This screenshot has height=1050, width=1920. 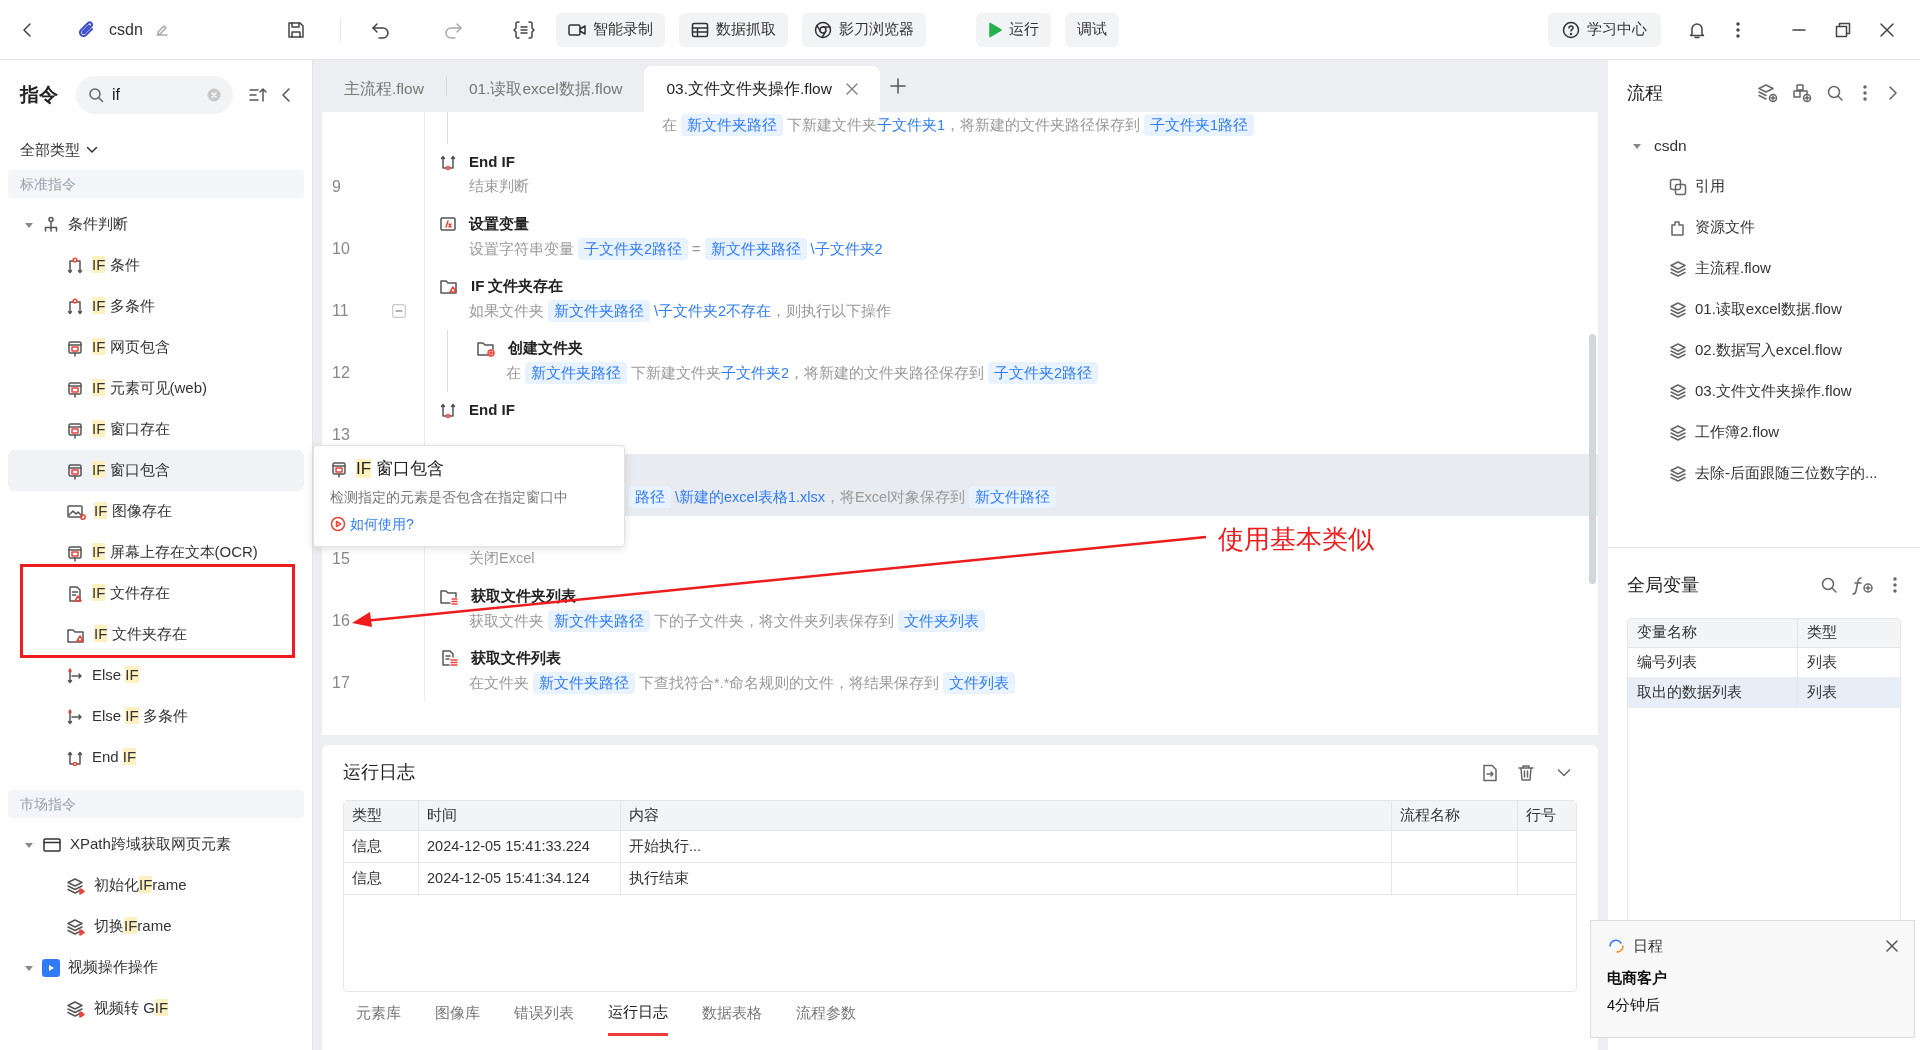 I want to click on step-description: 在 新文件夹路径 下新建文件夹子文件夹2，将新建的文件夹路径保存到 子文件夹2路径, so click(x=804, y=373).